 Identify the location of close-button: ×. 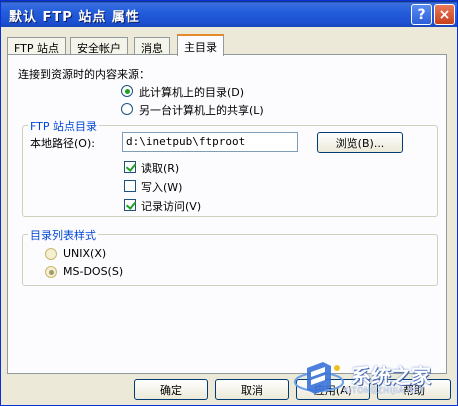
(444, 14).